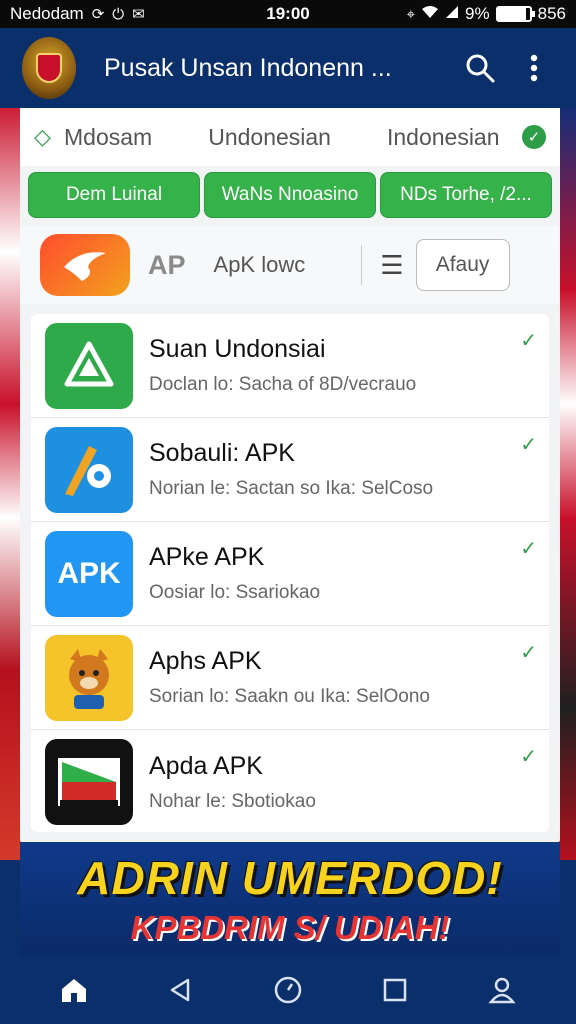  What do you see at coordinates (232, 801) in the screenshot?
I see `app-description: Nohar le: Sbotiokao` at bounding box center [232, 801].